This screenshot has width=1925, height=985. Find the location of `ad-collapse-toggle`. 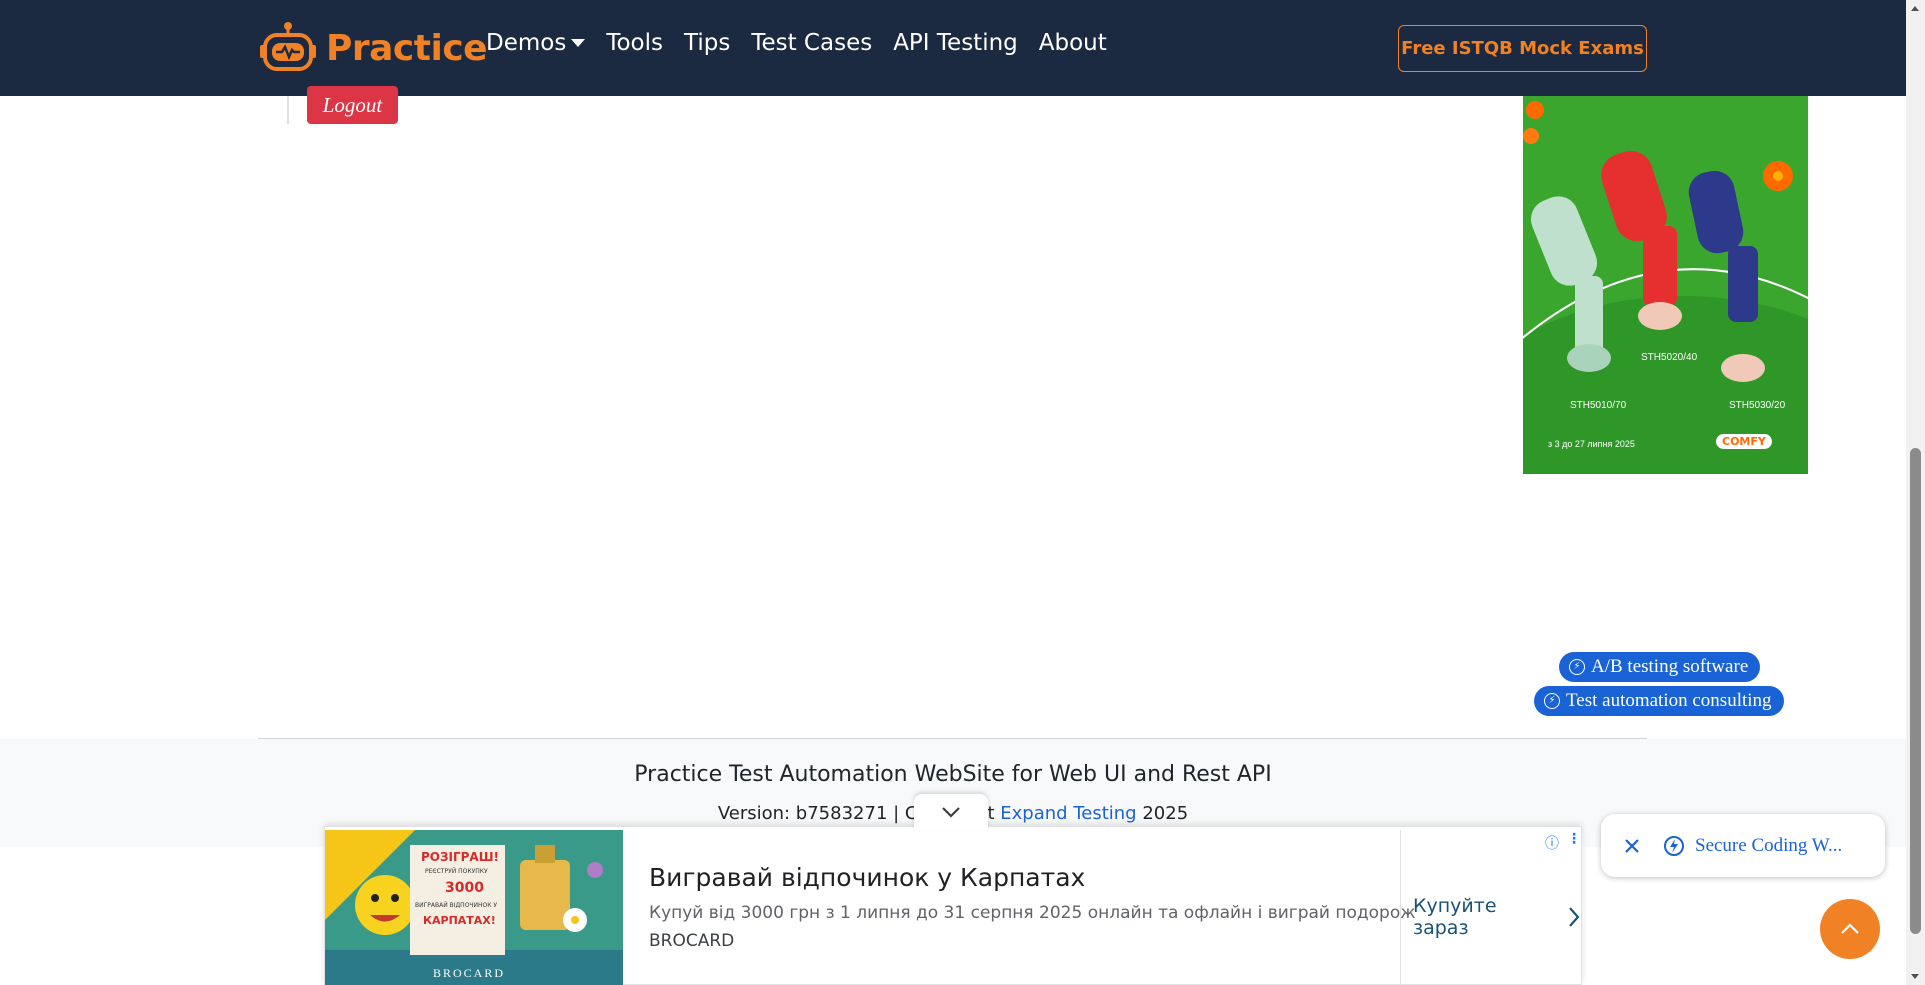

ad-collapse-toggle is located at coordinates (951, 812).